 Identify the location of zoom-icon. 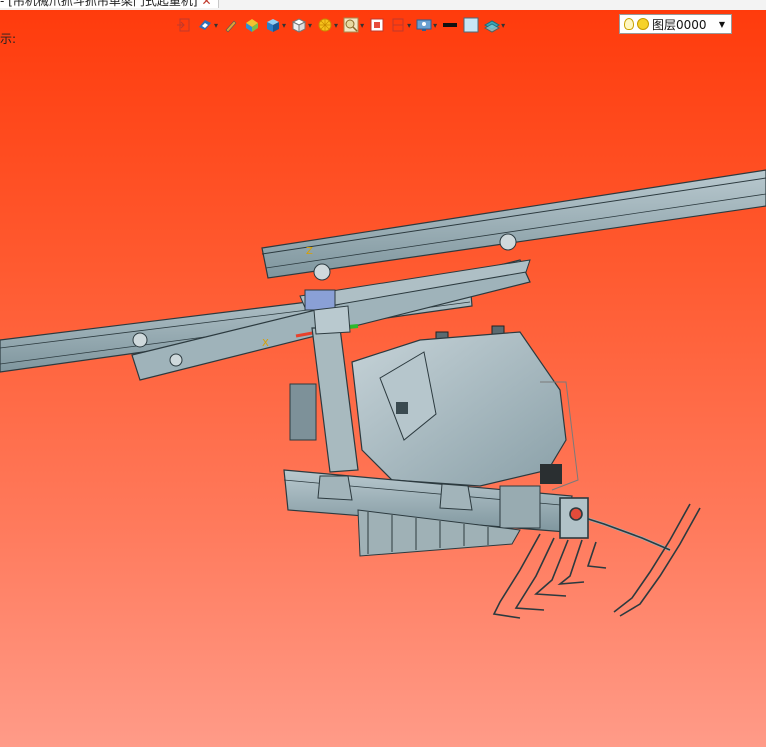
(351, 25).